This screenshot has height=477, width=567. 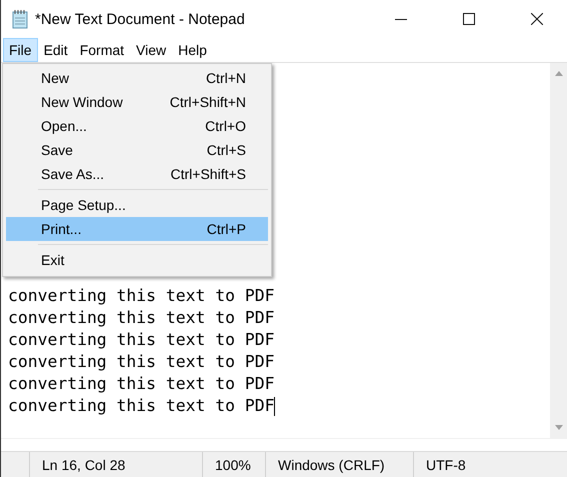 I want to click on shortcut-text: Ctrl+O, so click(x=225, y=126).